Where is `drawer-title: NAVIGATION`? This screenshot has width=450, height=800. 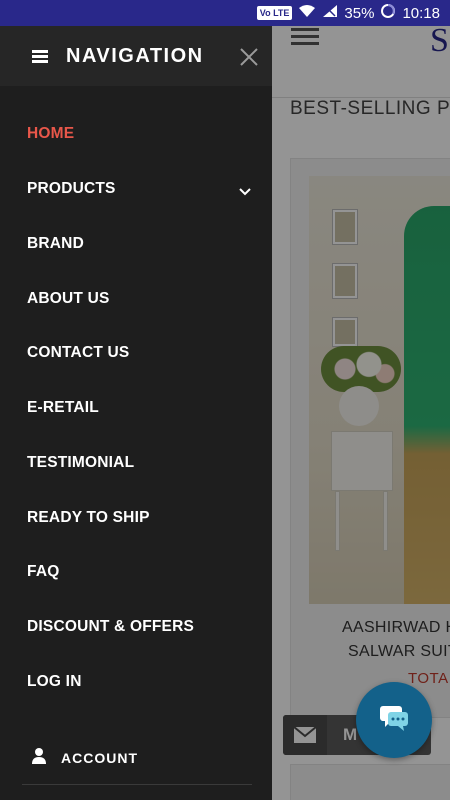
drawer-title: NAVIGATION is located at coordinates (135, 55).